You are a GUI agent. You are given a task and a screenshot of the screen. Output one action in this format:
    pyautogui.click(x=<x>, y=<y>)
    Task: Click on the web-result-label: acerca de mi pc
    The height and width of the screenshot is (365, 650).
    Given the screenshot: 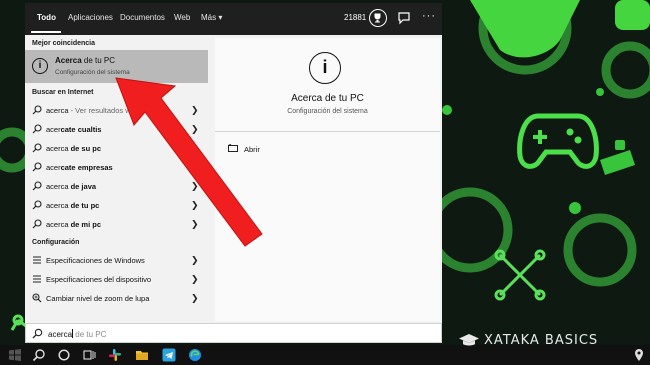 What is the action you would take?
    pyautogui.click(x=74, y=224)
    